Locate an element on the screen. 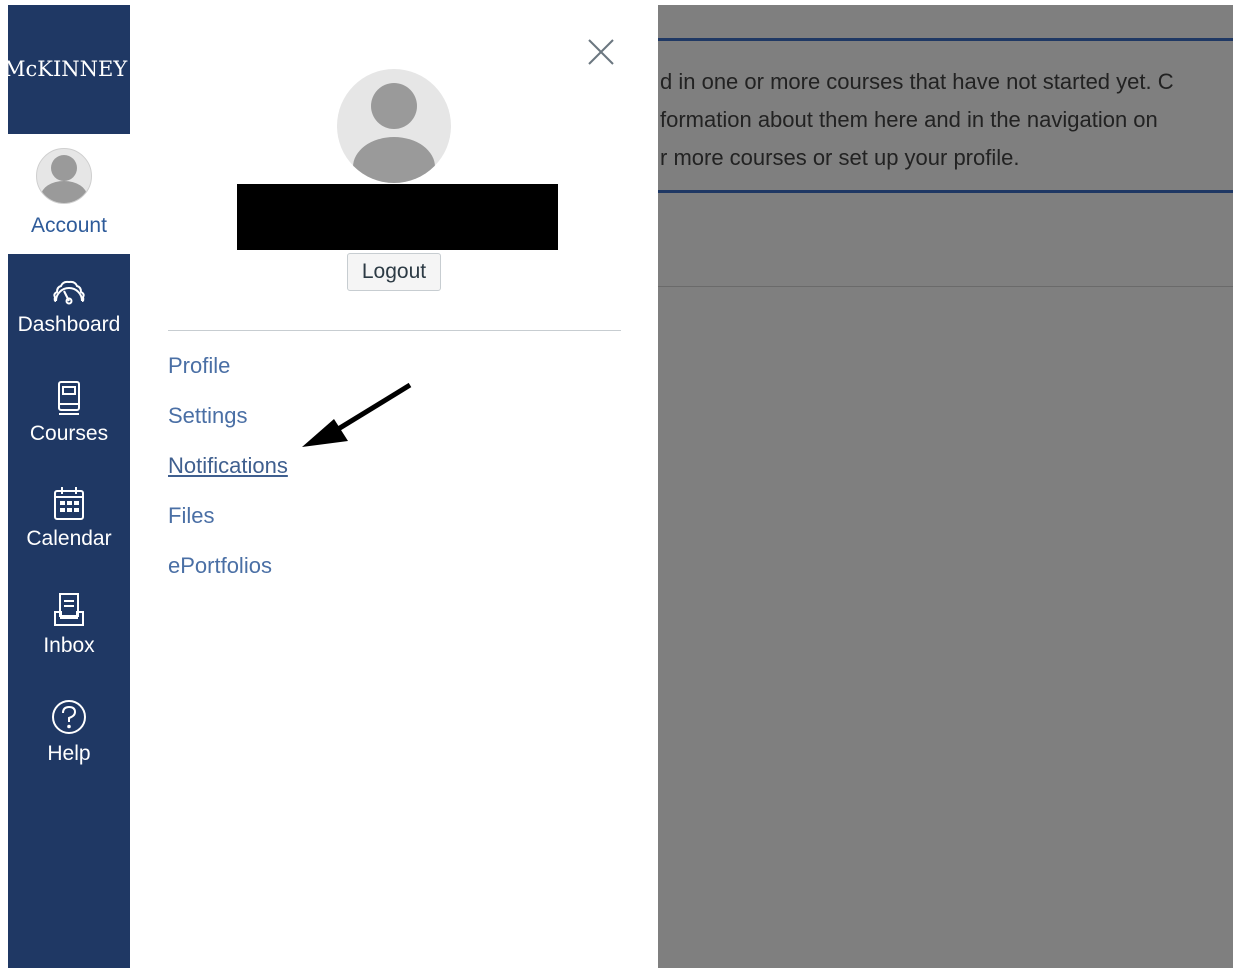 This screenshot has height=968, width=1233. tray-link-profile: Profile is located at coordinates (199, 366).